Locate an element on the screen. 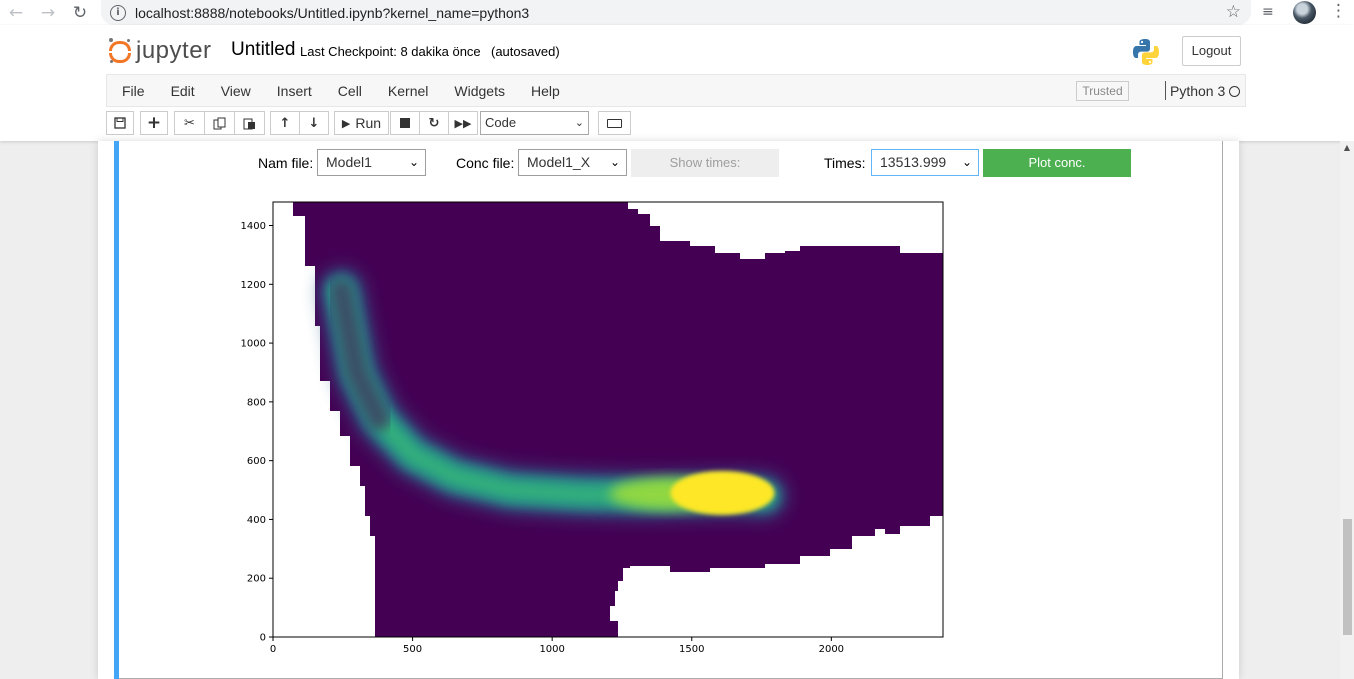  autosave-status: (autosaved) is located at coordinates (525, 51).